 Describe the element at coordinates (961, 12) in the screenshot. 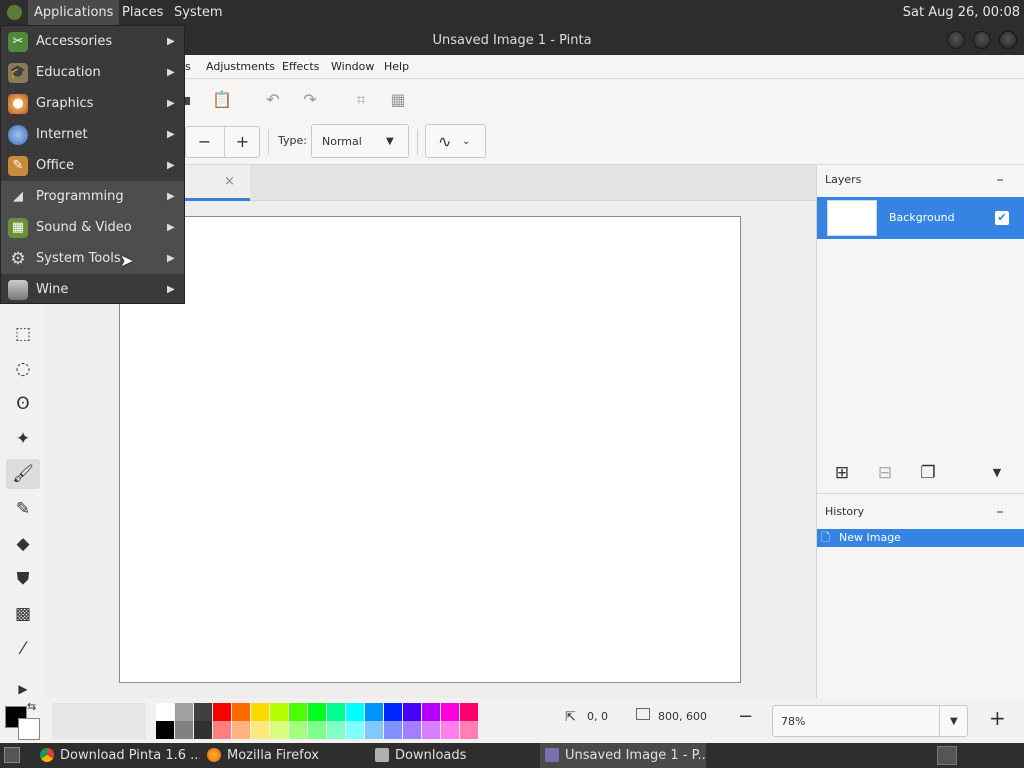

I see `clock: Sat Aug 26, 00:08` at that location.